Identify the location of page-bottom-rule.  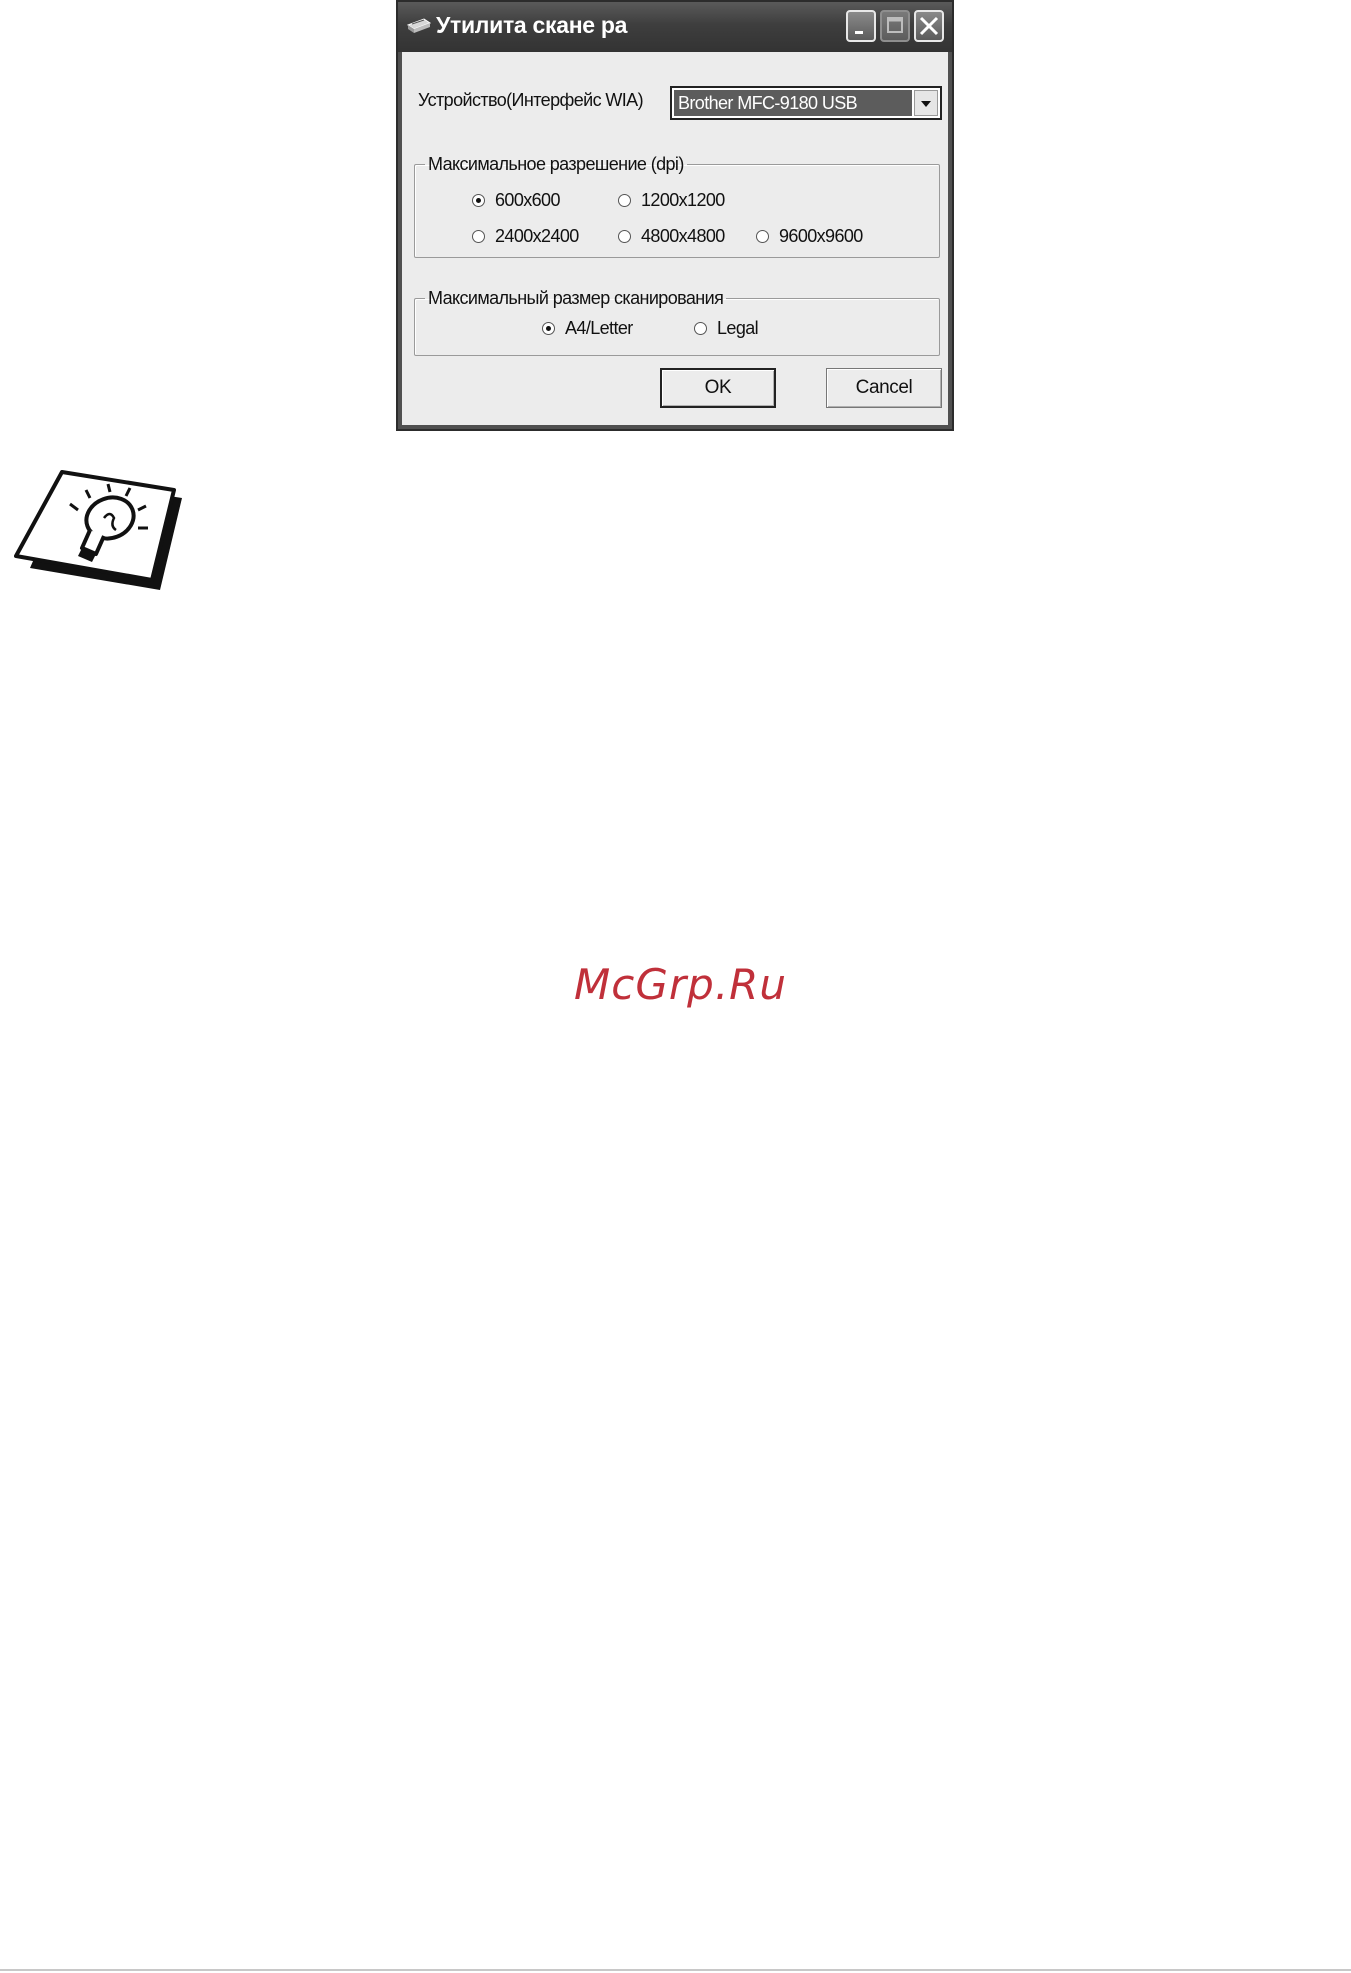
(675, 1970).